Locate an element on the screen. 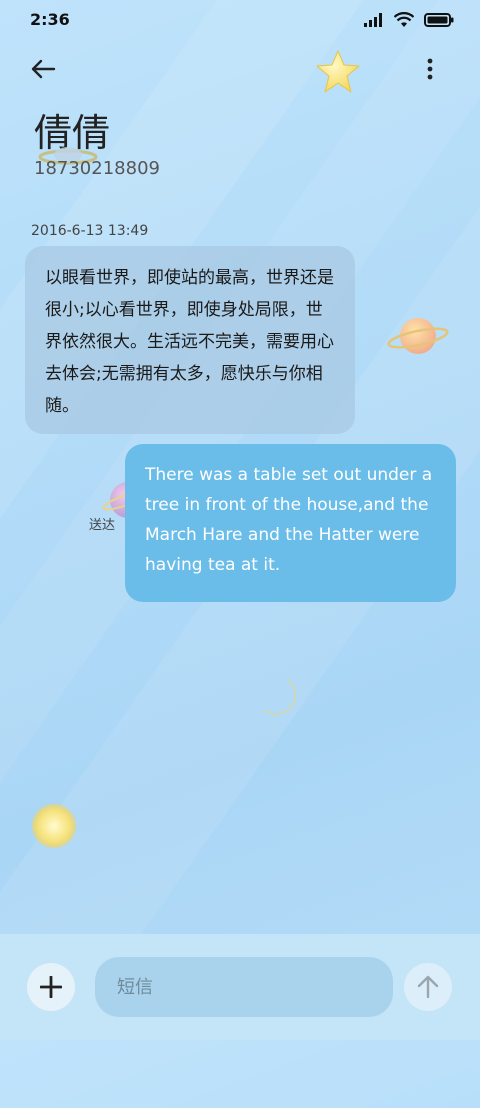 This screenshot has width=480, height=1108. toolbar is located at coordinates (240, 69).